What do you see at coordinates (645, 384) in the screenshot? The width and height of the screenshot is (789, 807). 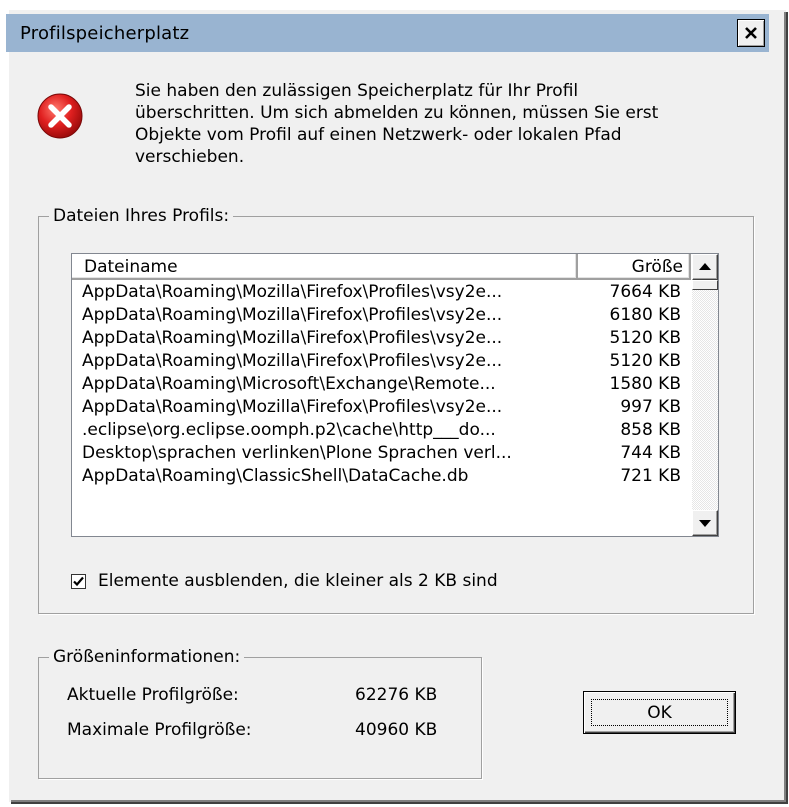 I see `file-size: 1580 KB` at bounding box center [645, 384].